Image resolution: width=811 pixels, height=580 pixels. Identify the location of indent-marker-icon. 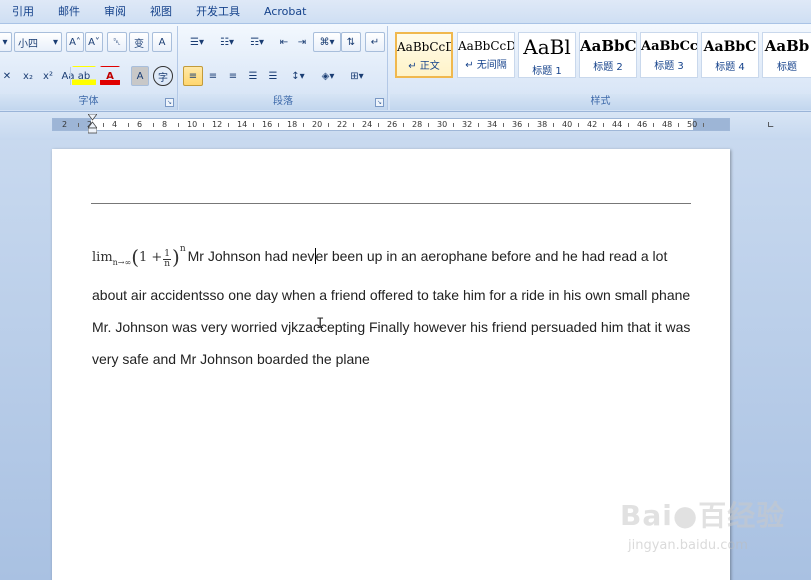
(92, 124).